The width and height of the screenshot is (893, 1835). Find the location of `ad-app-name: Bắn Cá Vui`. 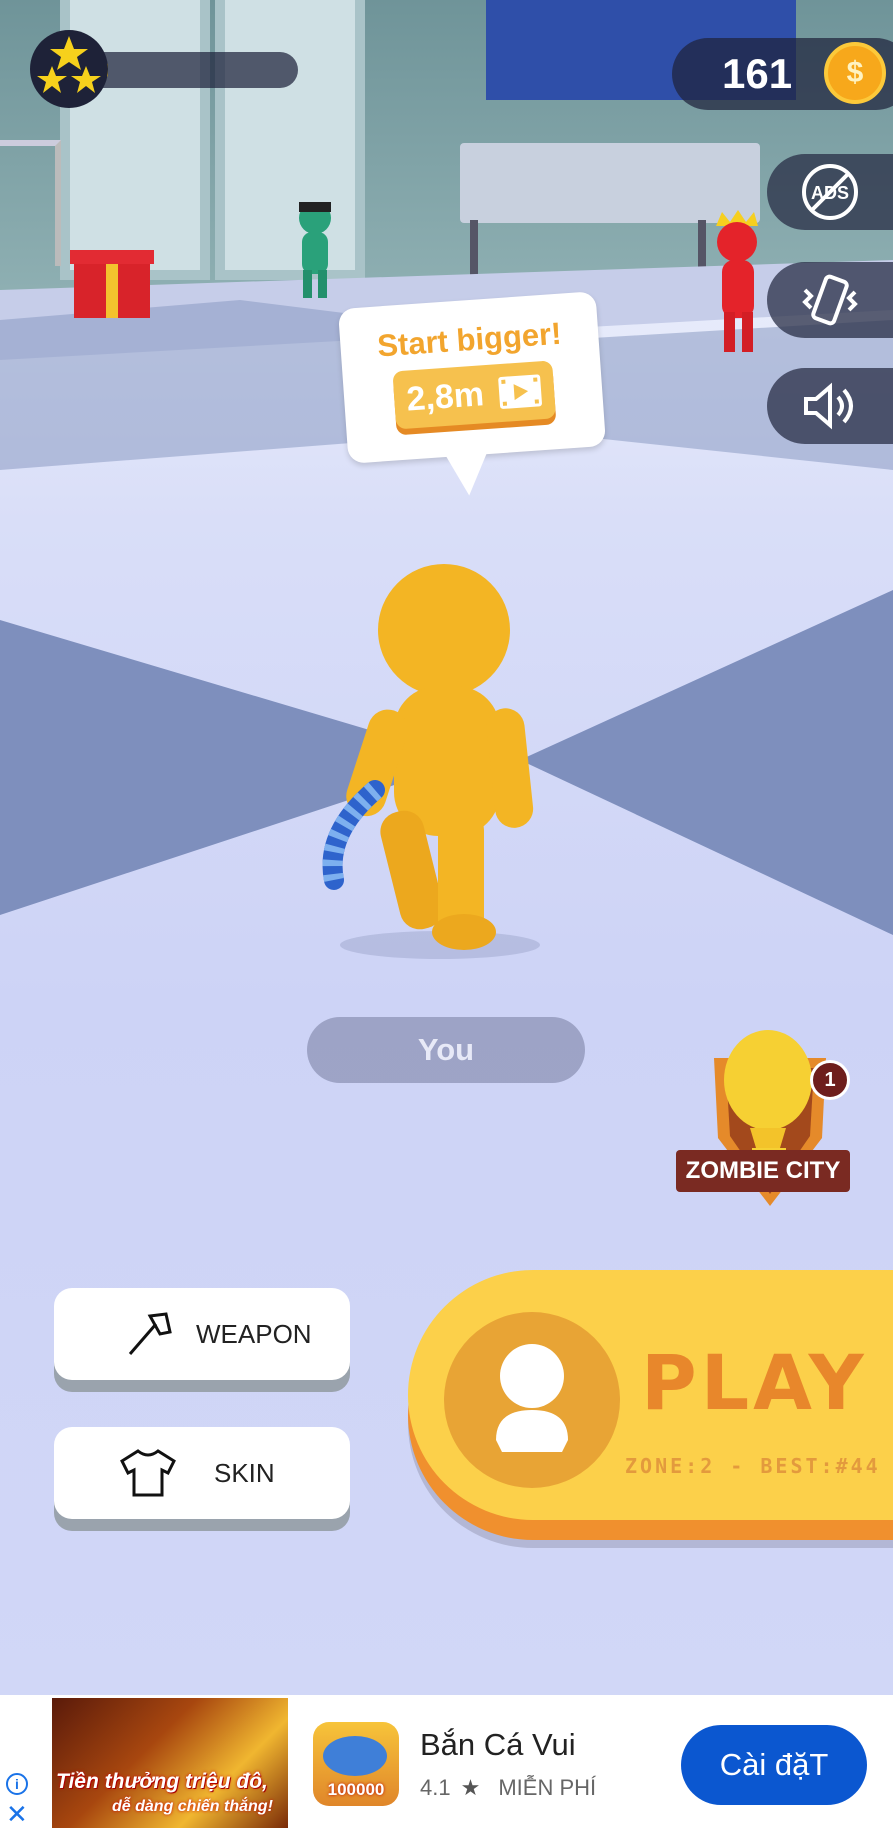

ad-app-name: Bắn Cá Vui is located at coordinates (498, 1744).